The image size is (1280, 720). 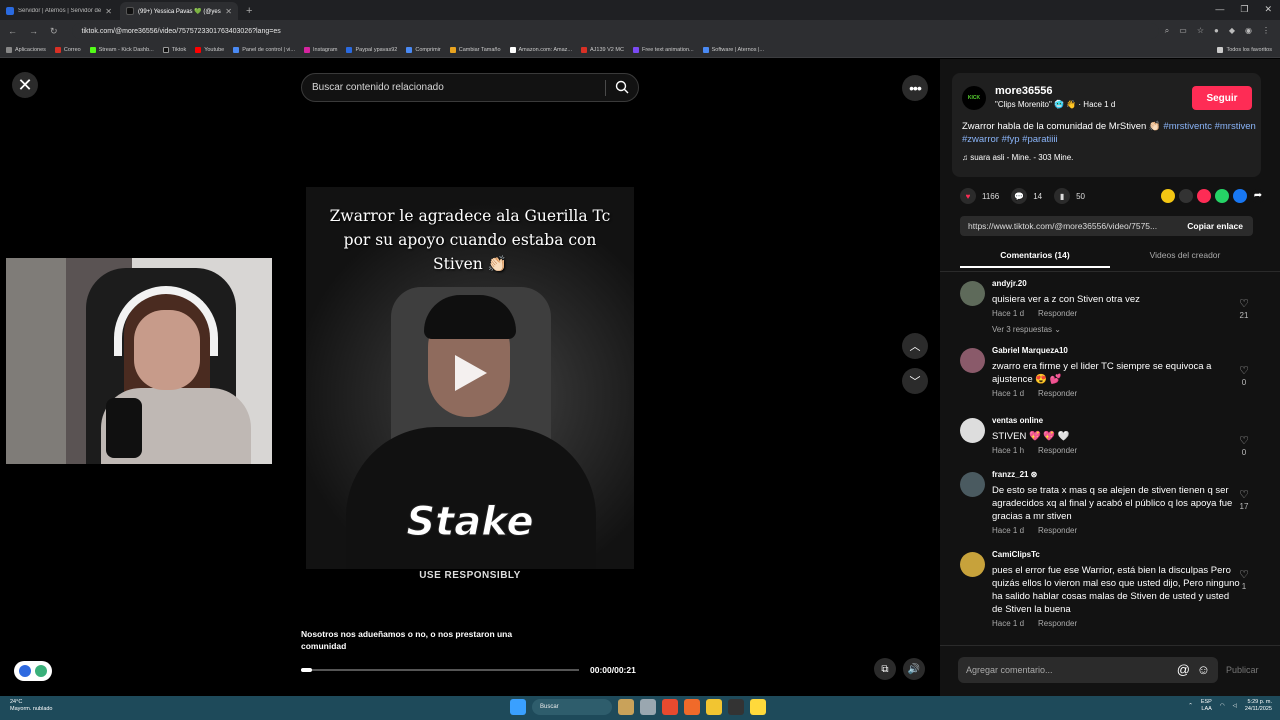 I want to click on sticky-notes-icon, so click(x=758, y=707).